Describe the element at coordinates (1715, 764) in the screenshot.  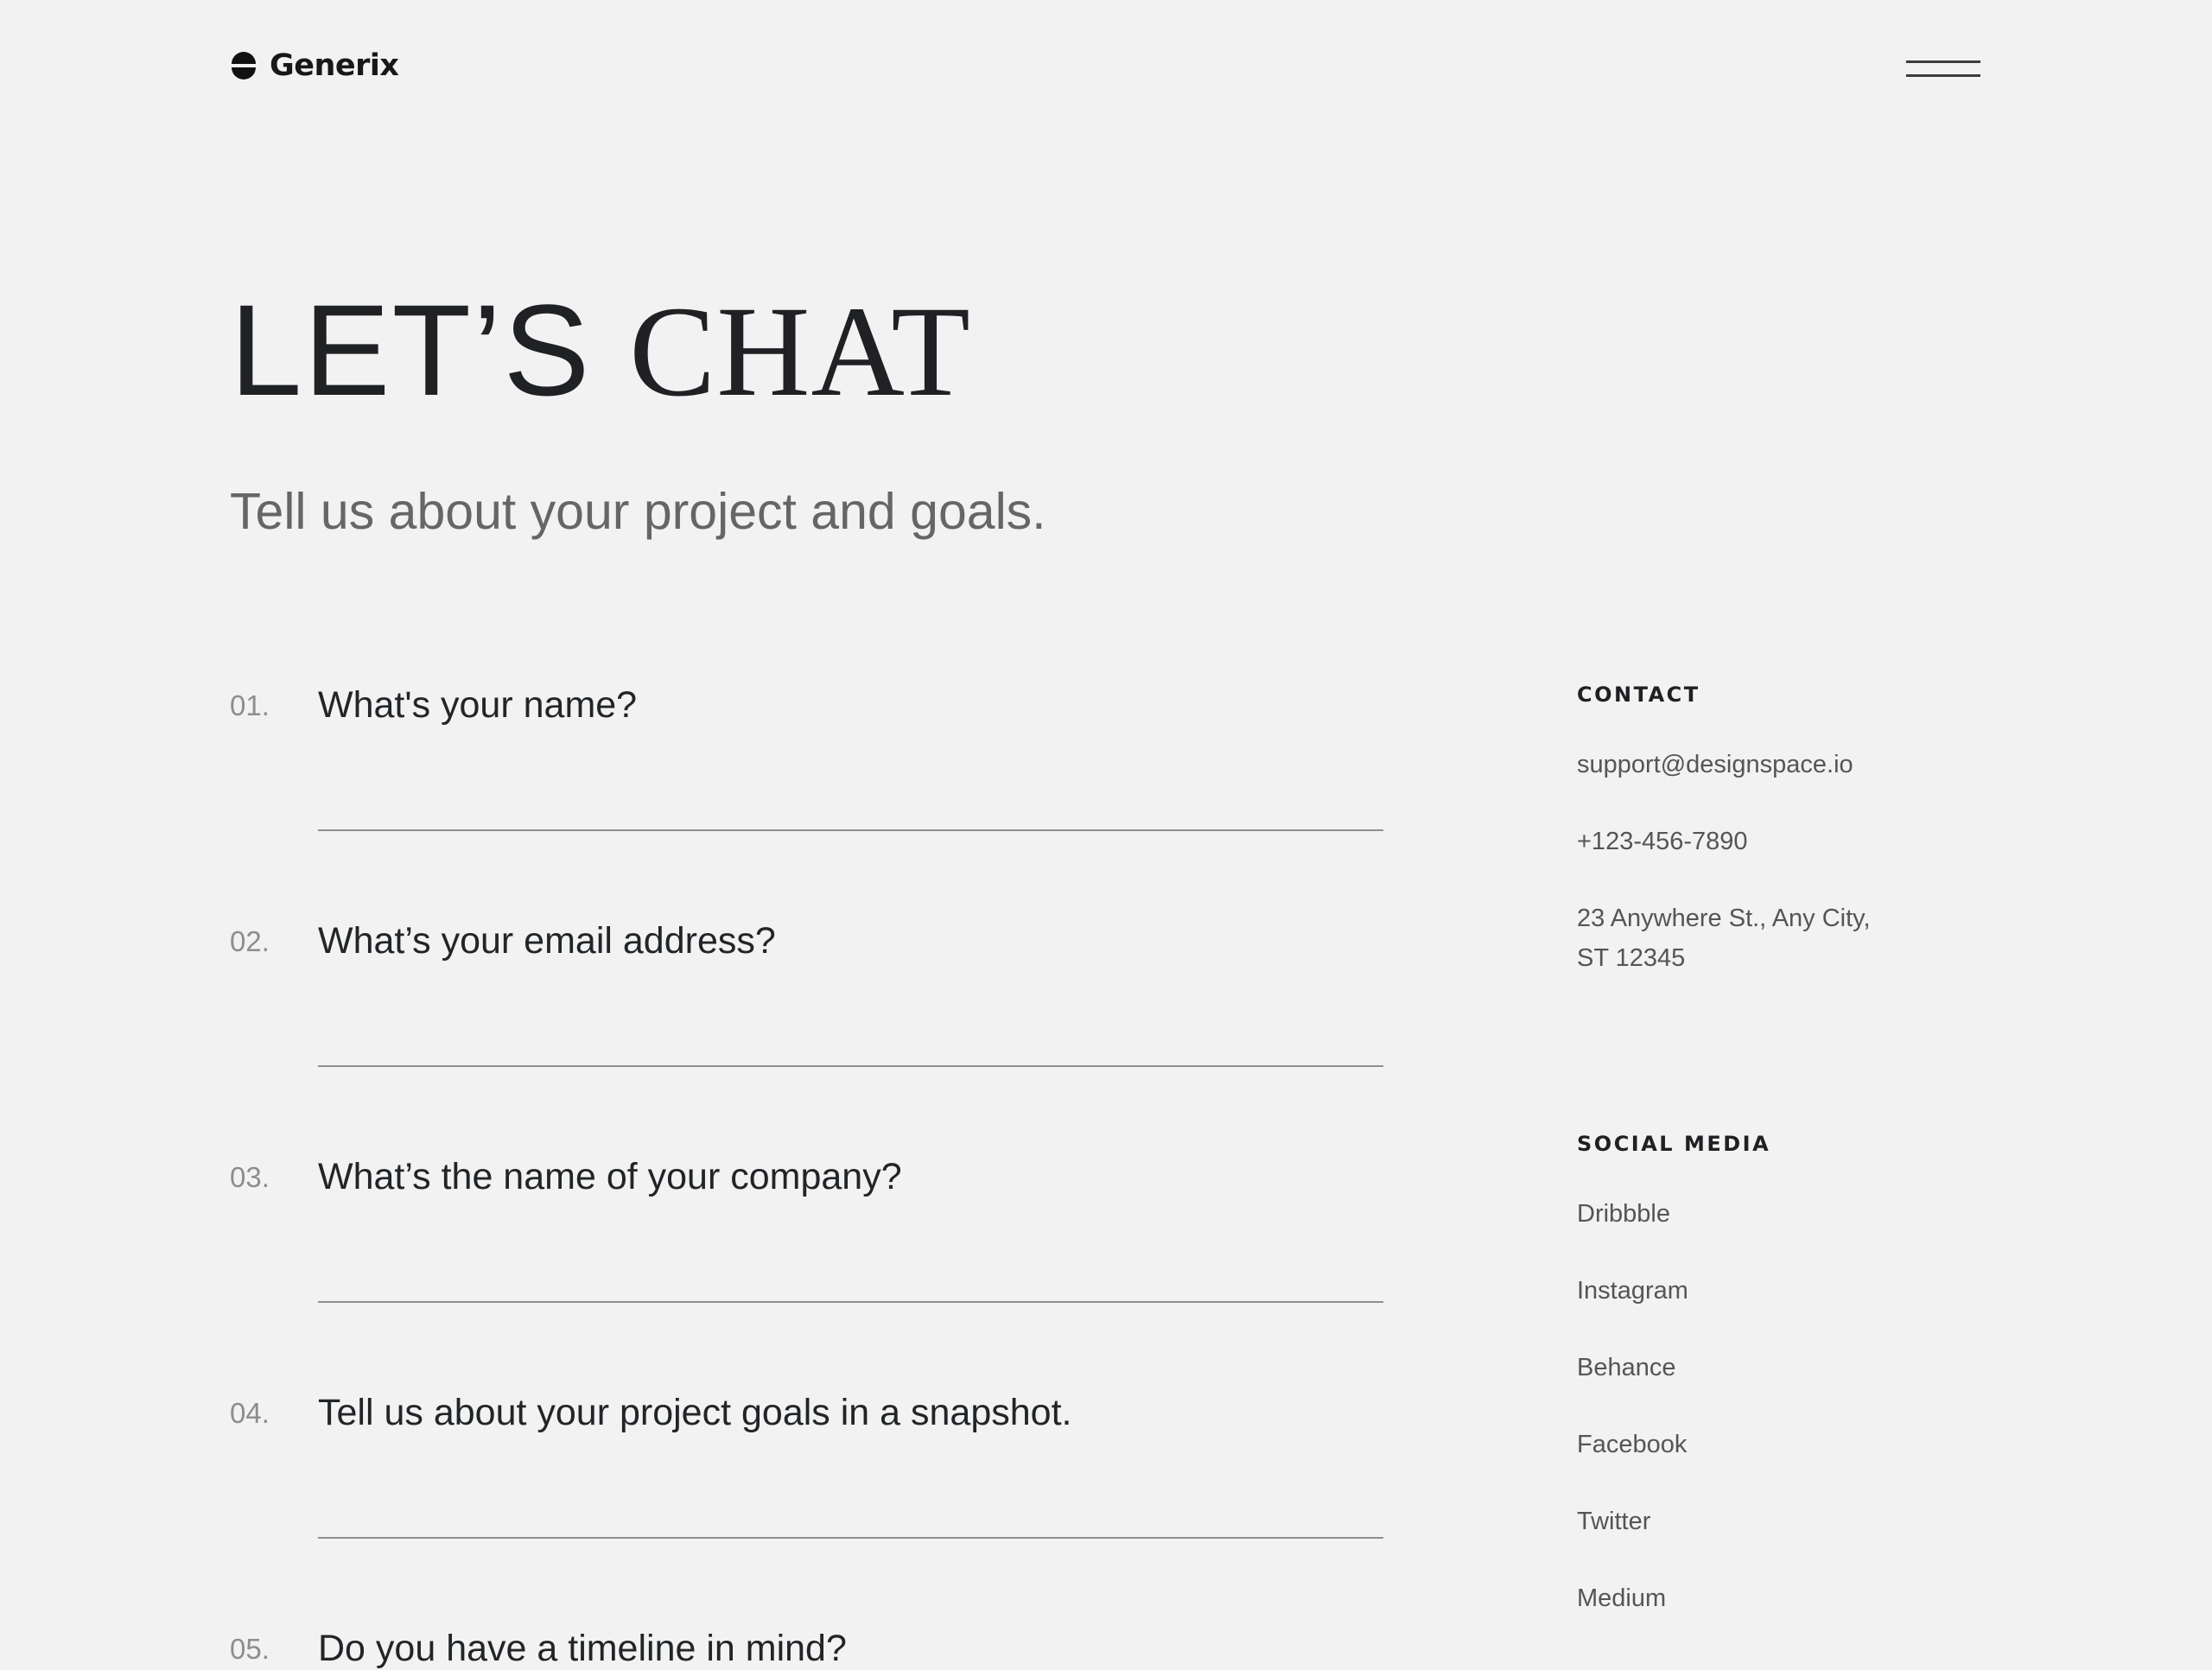
I see `contact-email-link: support@designspace.io` at that location.